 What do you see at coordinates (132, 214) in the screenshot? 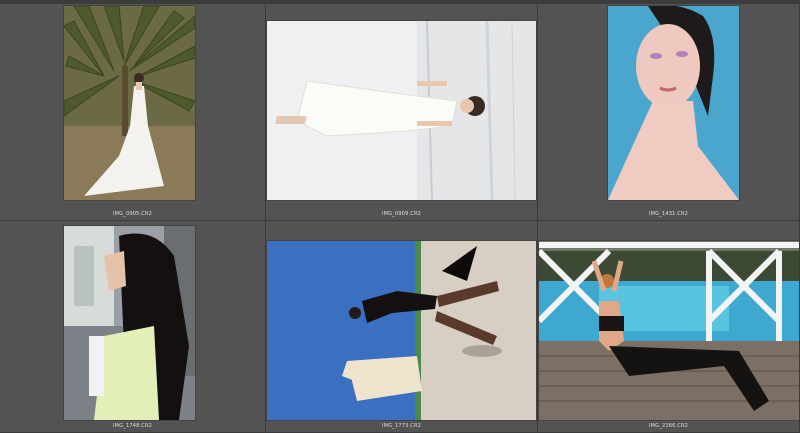
I see `thumbnail-filename: IMG_0905.CR2` at bounding box center [132, 214].